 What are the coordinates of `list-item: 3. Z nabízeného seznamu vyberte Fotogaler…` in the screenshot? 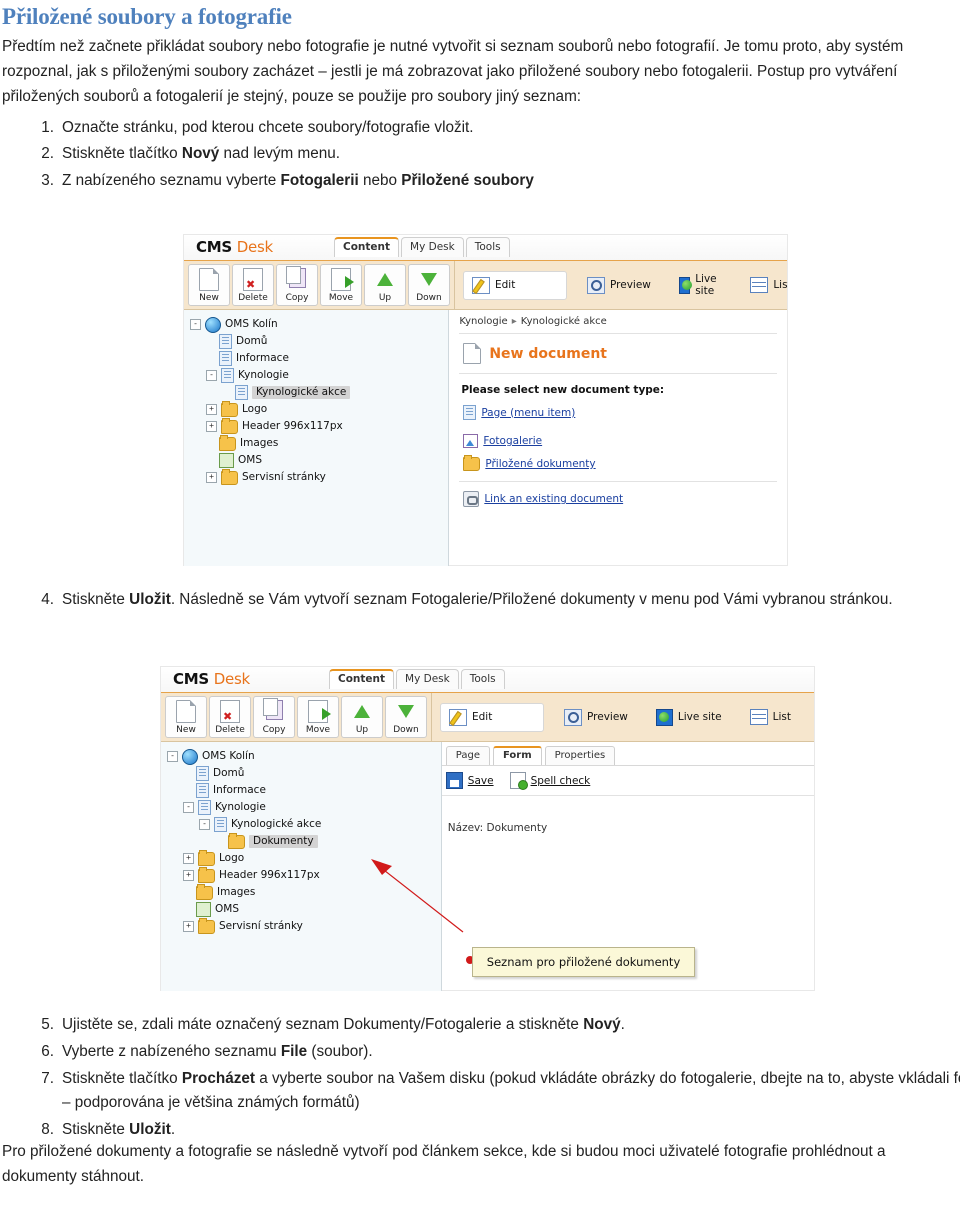 It's located at (500, 181).